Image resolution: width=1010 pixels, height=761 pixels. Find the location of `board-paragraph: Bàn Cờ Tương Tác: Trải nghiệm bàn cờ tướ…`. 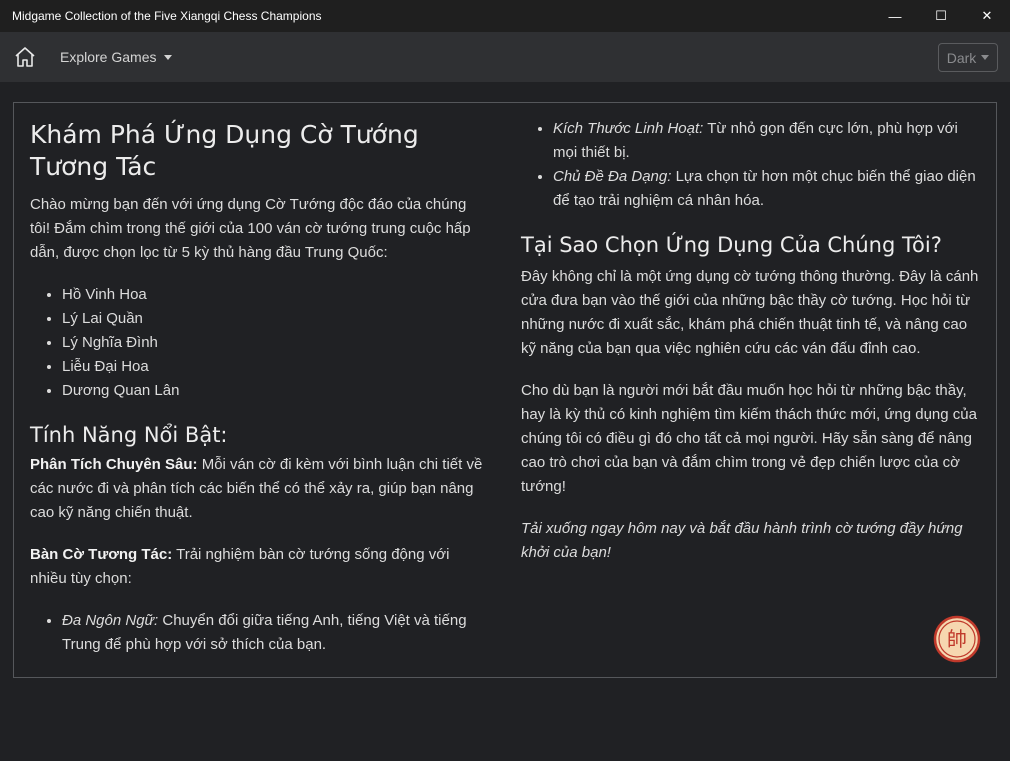

board-paragraph: Bàn Cờ Tương Tác: Trải nghiệm bàn cờ tướ… is located at coordinates (260, 567).